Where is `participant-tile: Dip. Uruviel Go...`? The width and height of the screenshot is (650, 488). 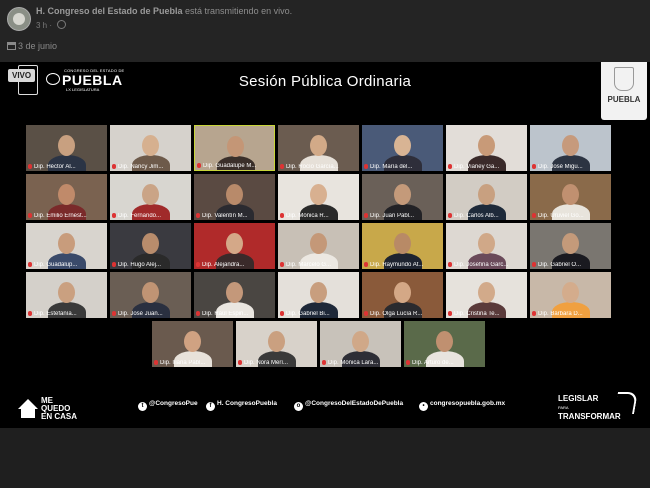 participant-tile: Dip. Uruviel Go... is located at coordinates (570, 197).